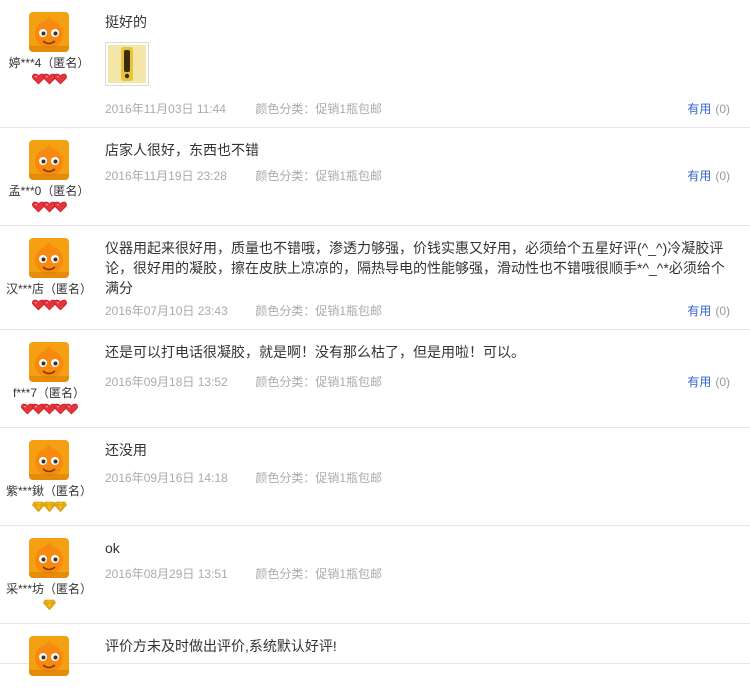 This screenshot has width=750, height=690. Describe the element at coordinates (221, 646) in the screenshot. I see `review-text: 评价方未及时做出评价,系统默认好评!` at that location.